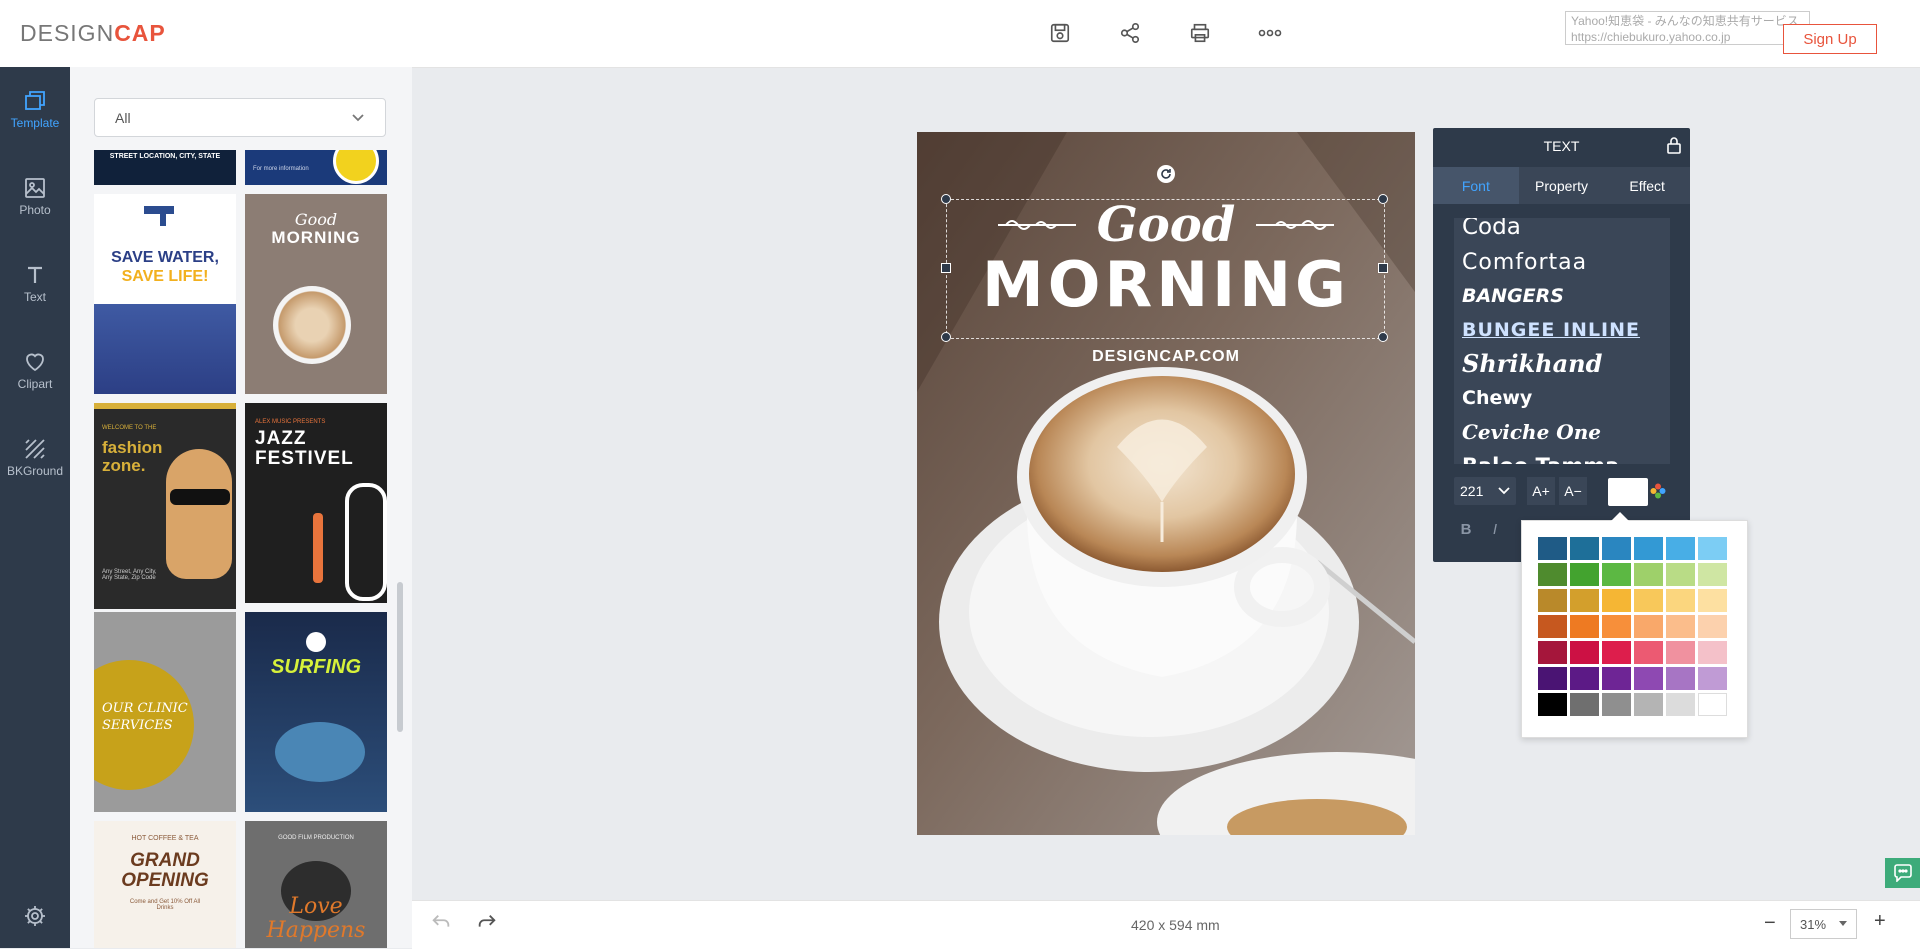 The height and width of the screenshot is (949, 1920). What do you see at coordinates (1383, 199) in the screenshot?
I see `resize-handle-ne` at bounding box center [1383, 199].